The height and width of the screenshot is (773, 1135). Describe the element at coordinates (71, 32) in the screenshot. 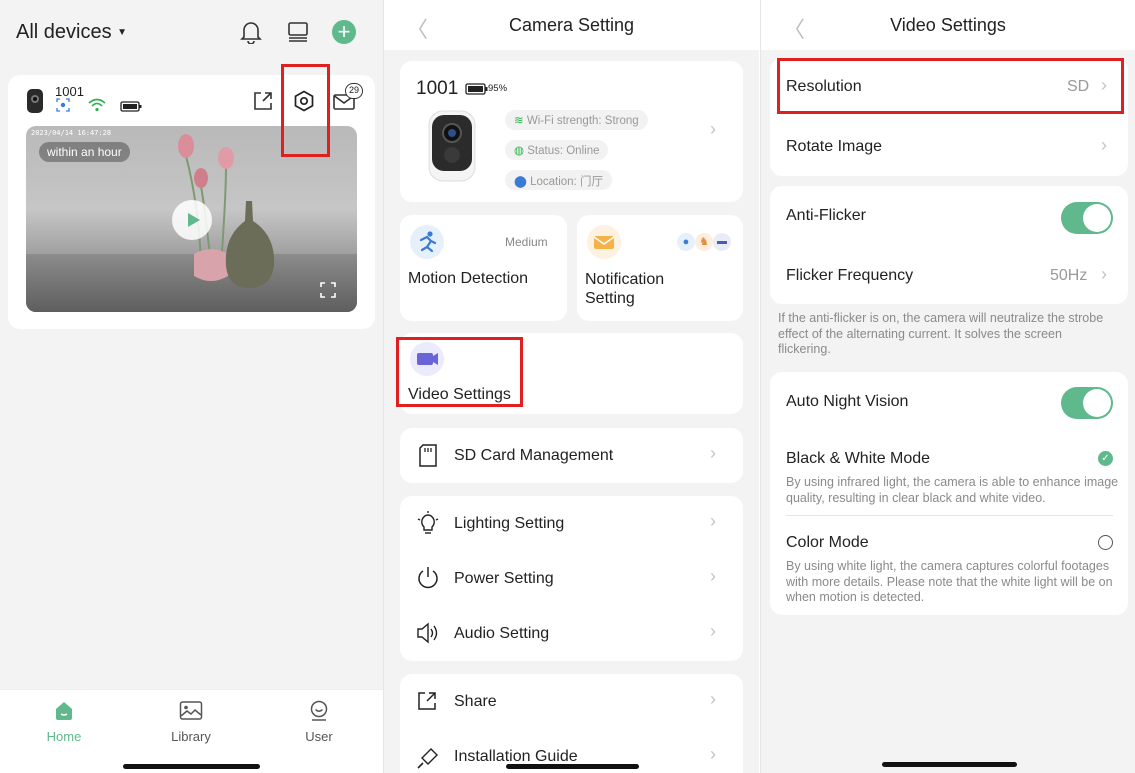

I see `devices-dropdown: All devices ▼` at that location.